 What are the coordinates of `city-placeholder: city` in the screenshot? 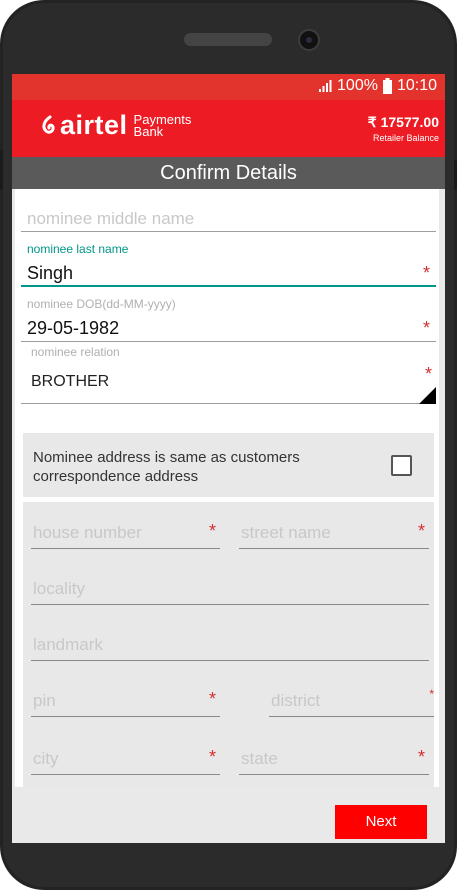 It's located at (46, 758).